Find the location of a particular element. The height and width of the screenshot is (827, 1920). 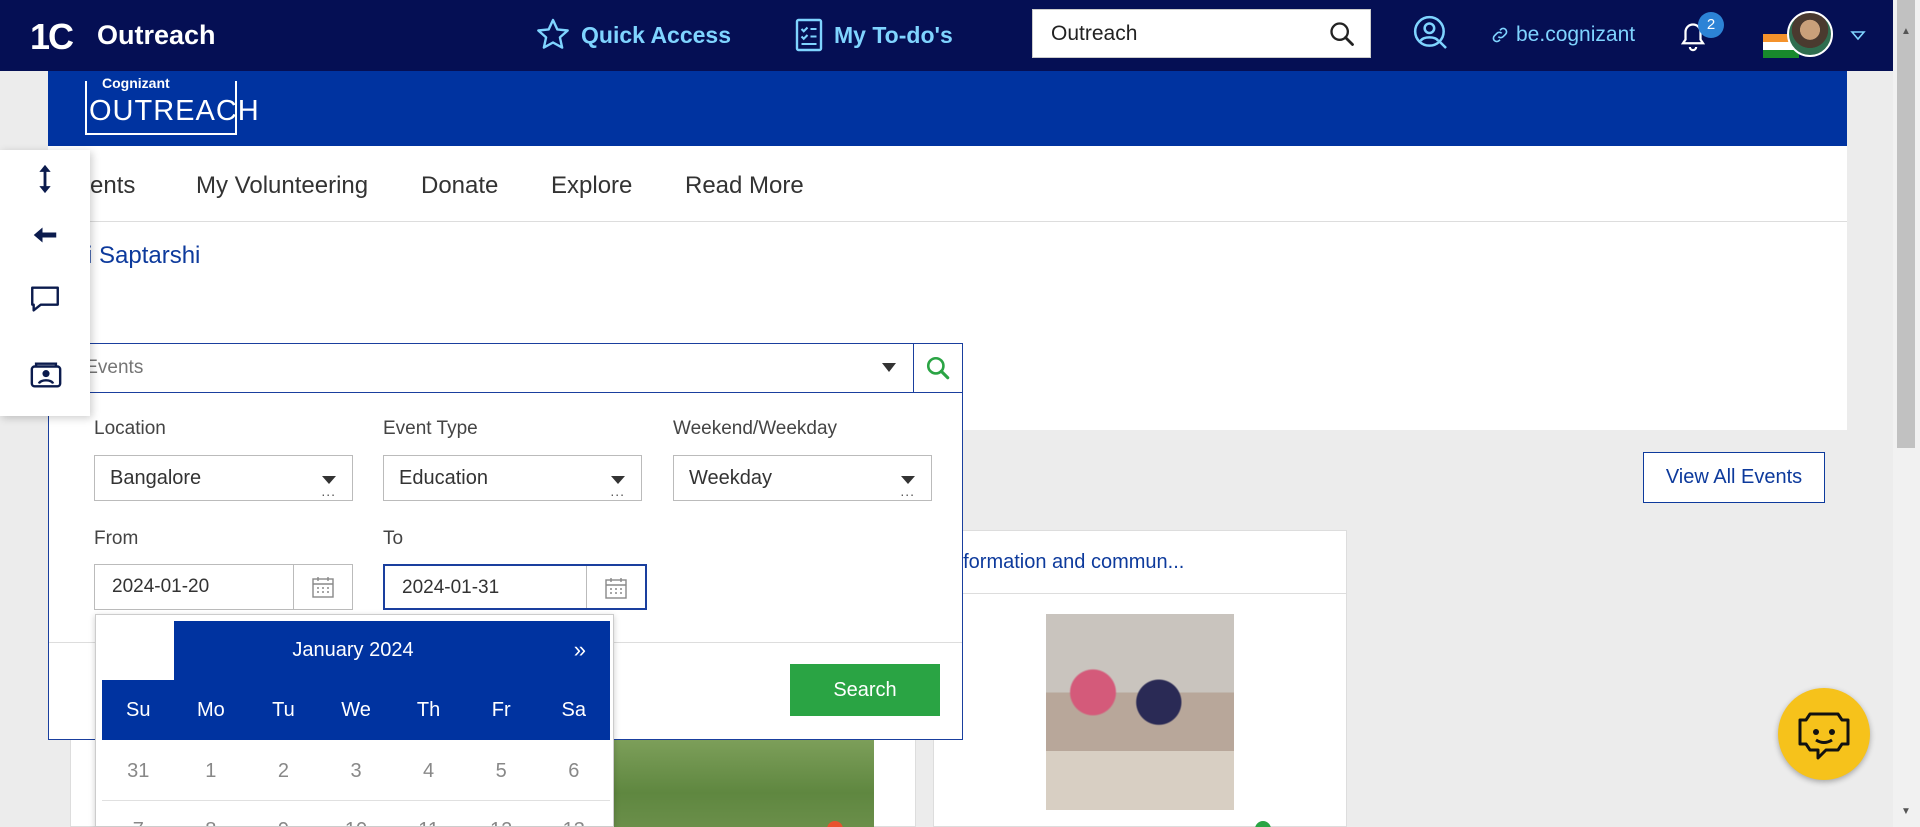

outreach-banner: Cognizant OUTREACH is located at coordinates (947, 108).